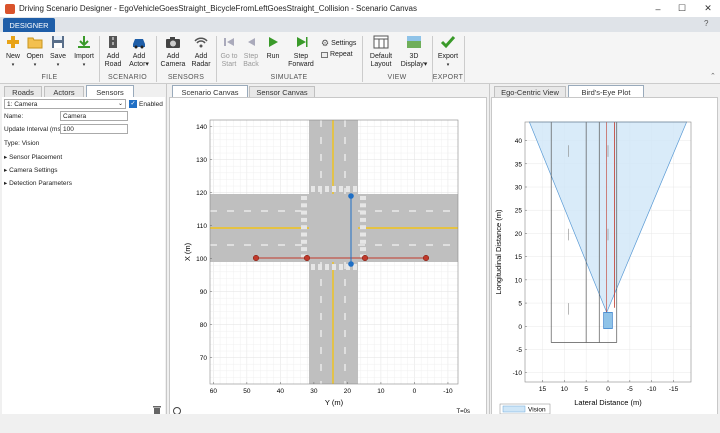  I want to click on step-back-icon, so click(251, 42).